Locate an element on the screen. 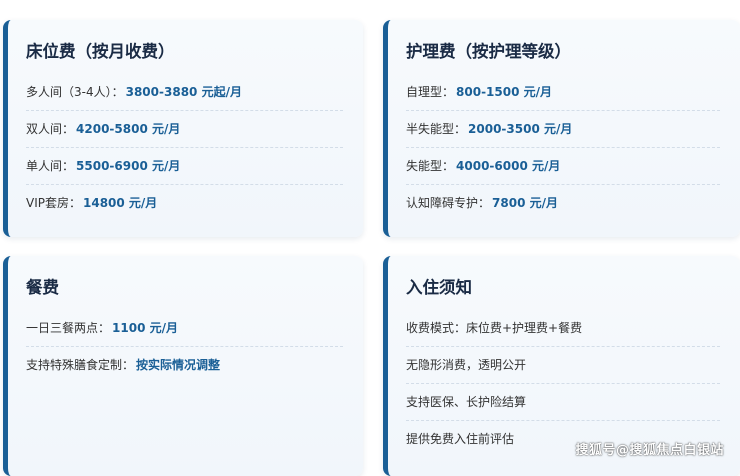 The width and height of the screenshot is (740, 476). item-value: 4200-5800 元/月 is located at coordinates (128, 129).